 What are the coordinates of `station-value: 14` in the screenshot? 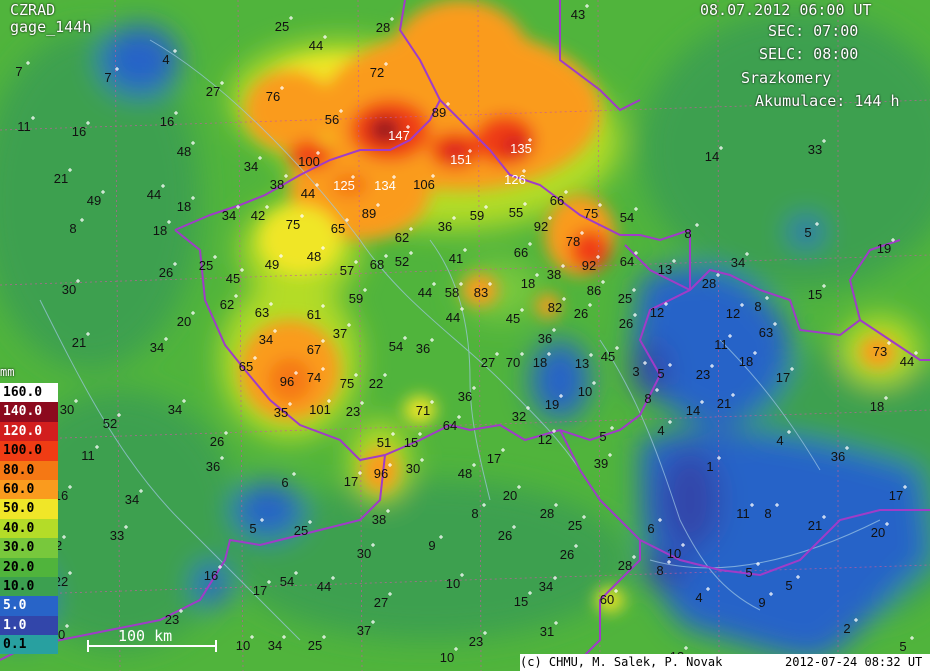 It's located at (693, 410).